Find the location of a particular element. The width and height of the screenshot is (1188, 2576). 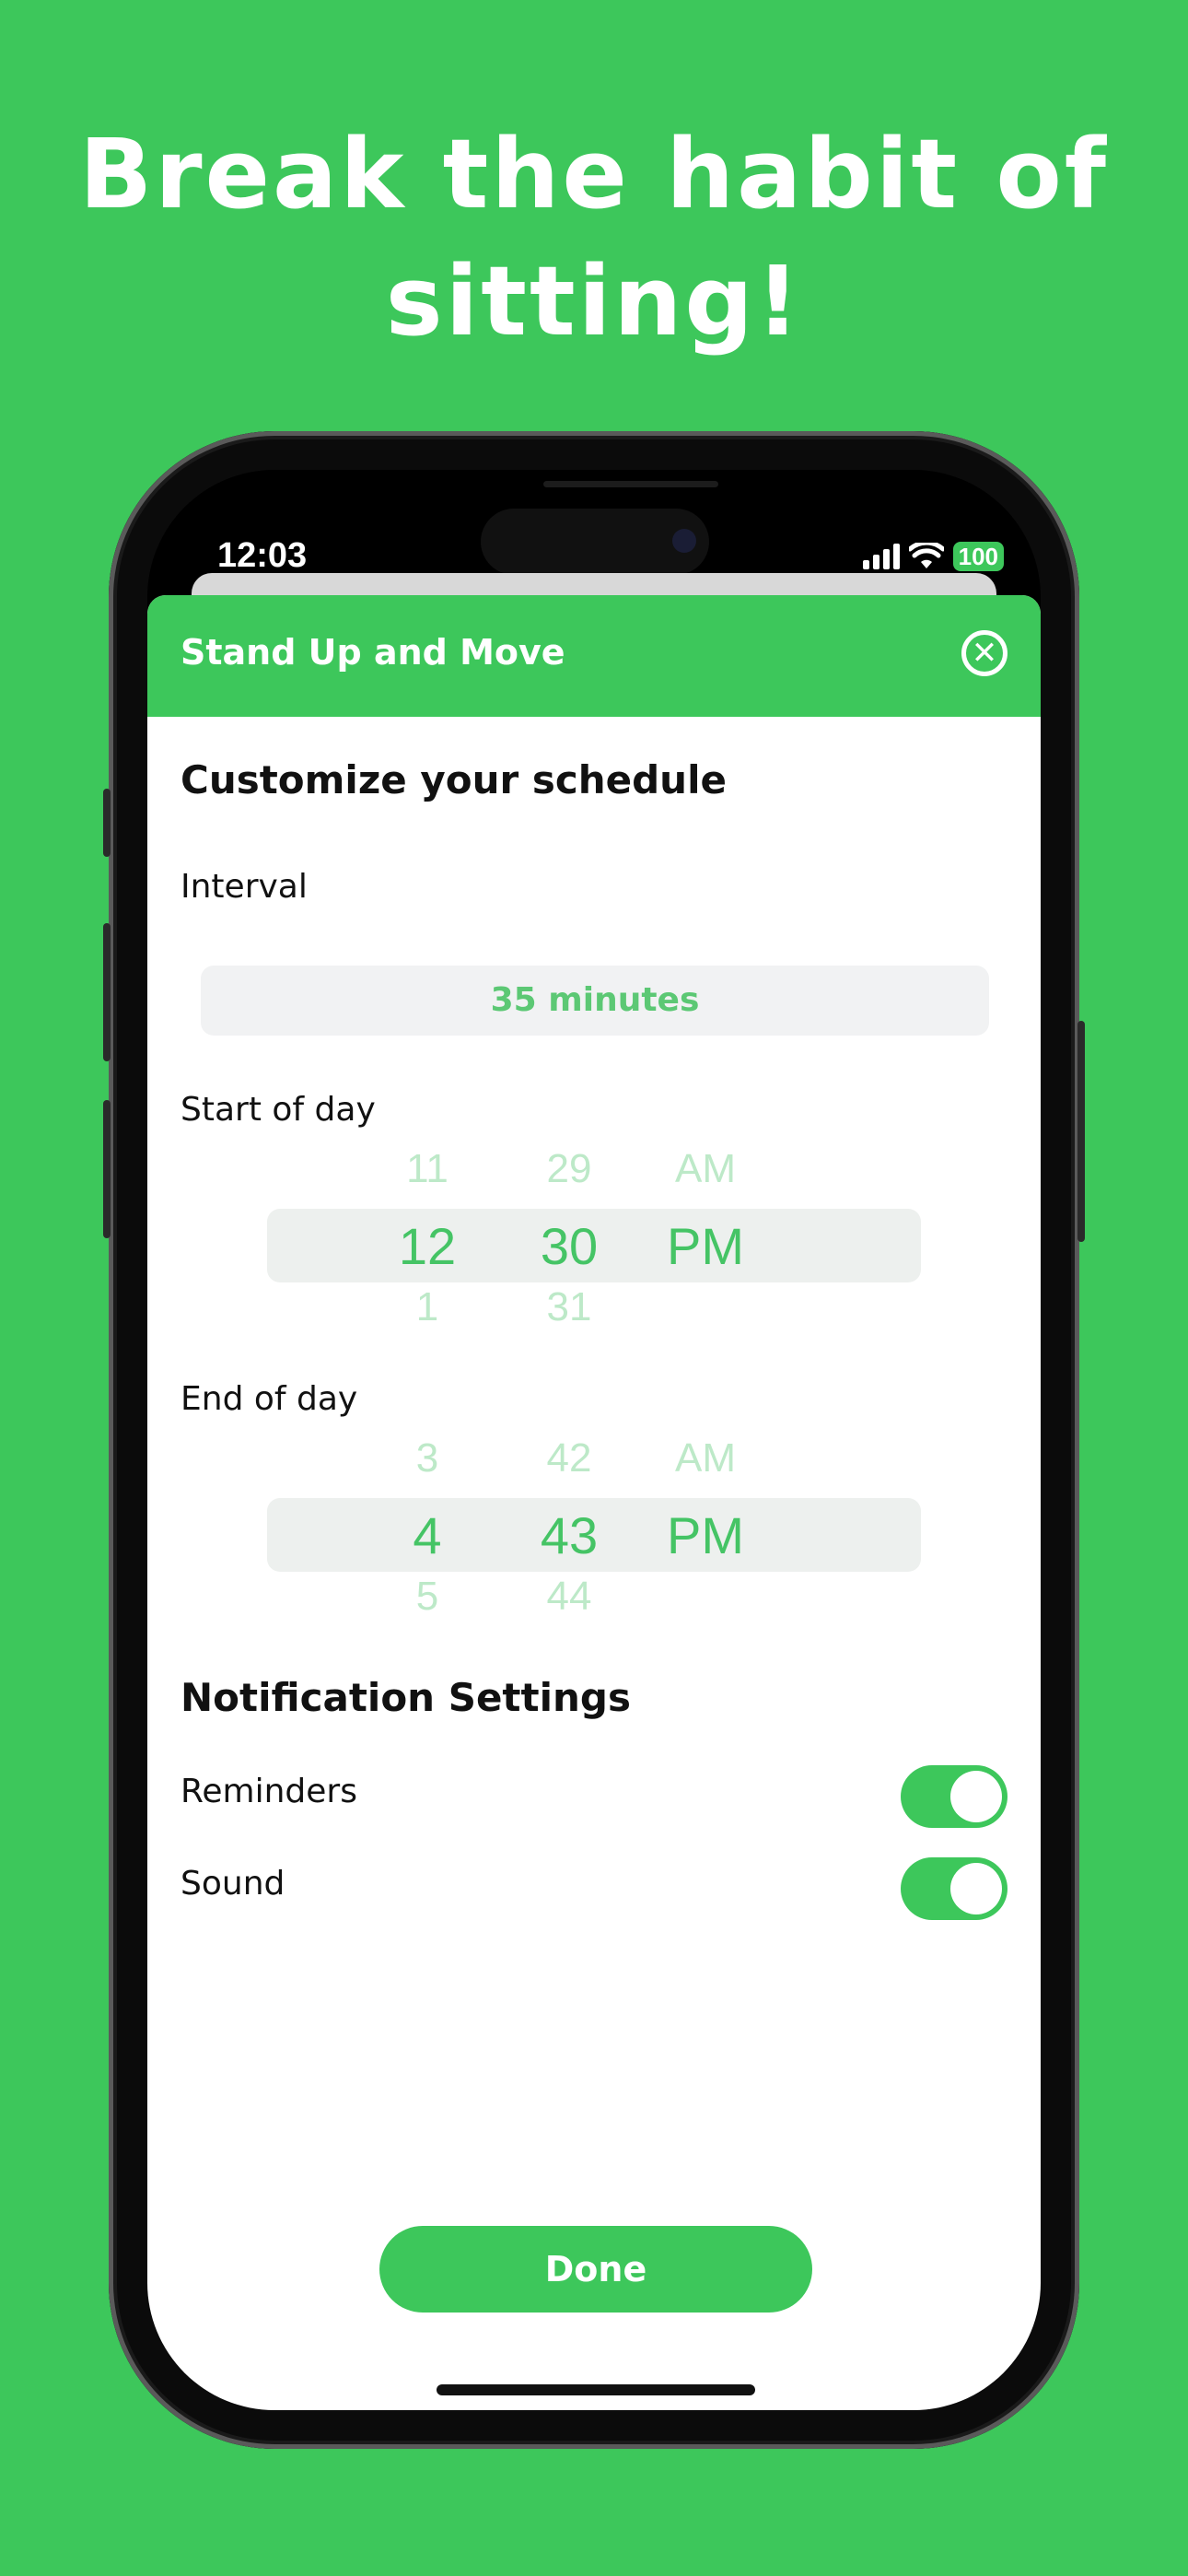

sound-label: Sound is located at coordinates (233, 1884).